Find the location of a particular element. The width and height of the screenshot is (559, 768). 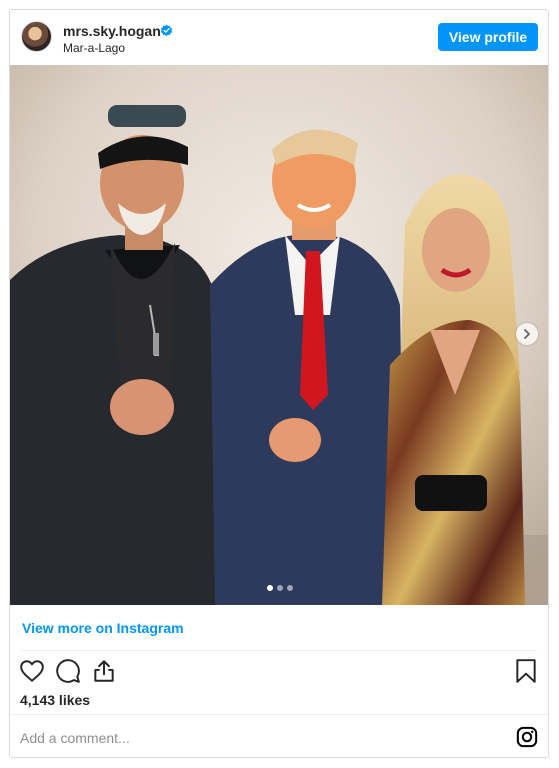

chevron-right-icon is located at coordinates (527, 334).